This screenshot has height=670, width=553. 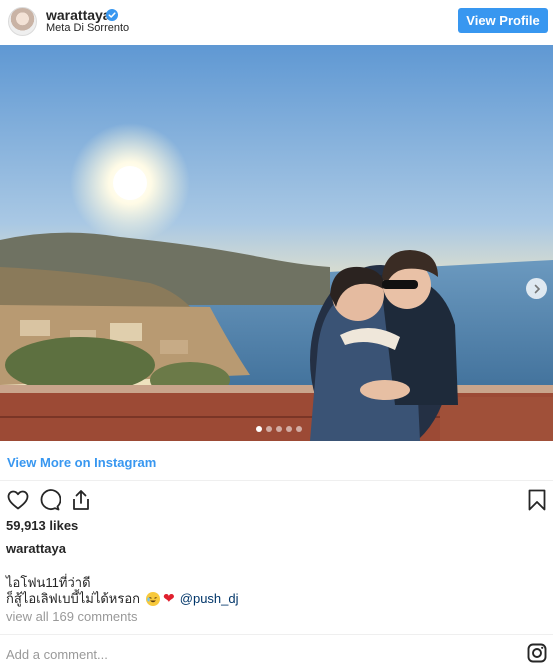 I want to click on carousel-indicator, so click(x=279, y=429).